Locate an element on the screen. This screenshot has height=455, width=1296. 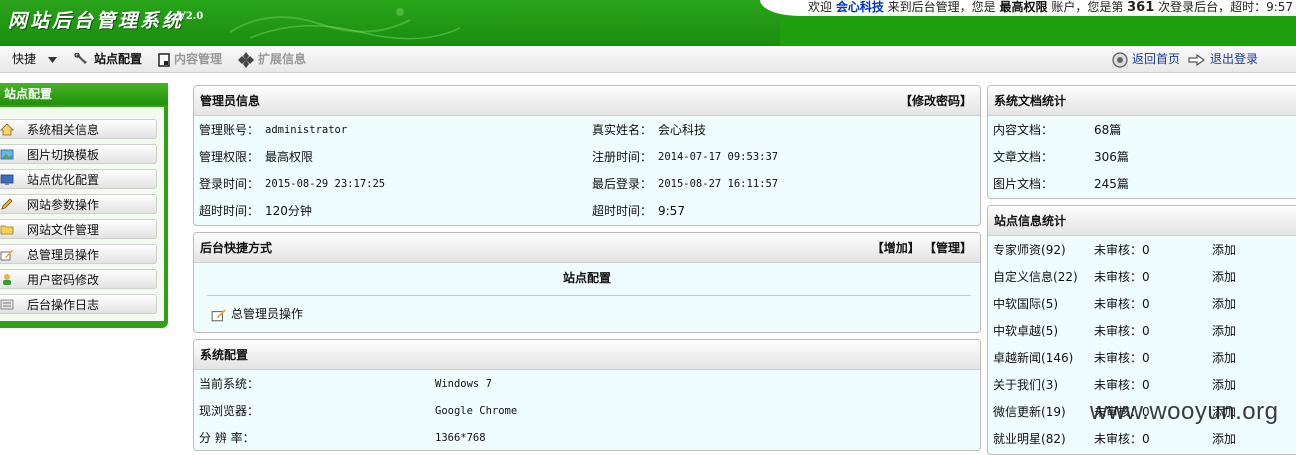
sys-config-row: 分 辨 率： 1366*768 is located at coordinates (589, 437).